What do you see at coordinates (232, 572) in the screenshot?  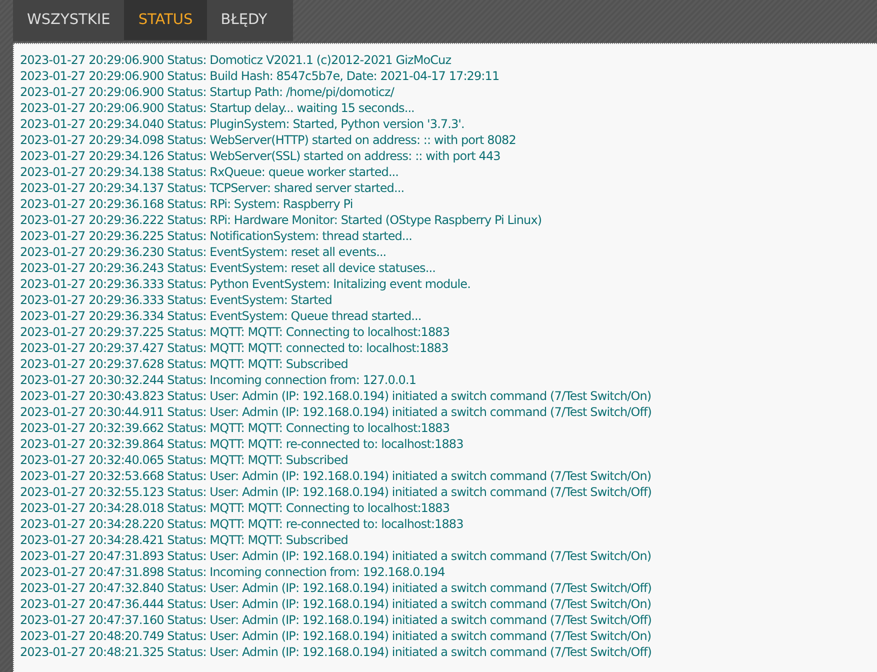 I see `log-line: 2023-01-27 20:47:31.898 Status: Incoming connection from: 192.168.0.194` at bounding box center [232, 572].